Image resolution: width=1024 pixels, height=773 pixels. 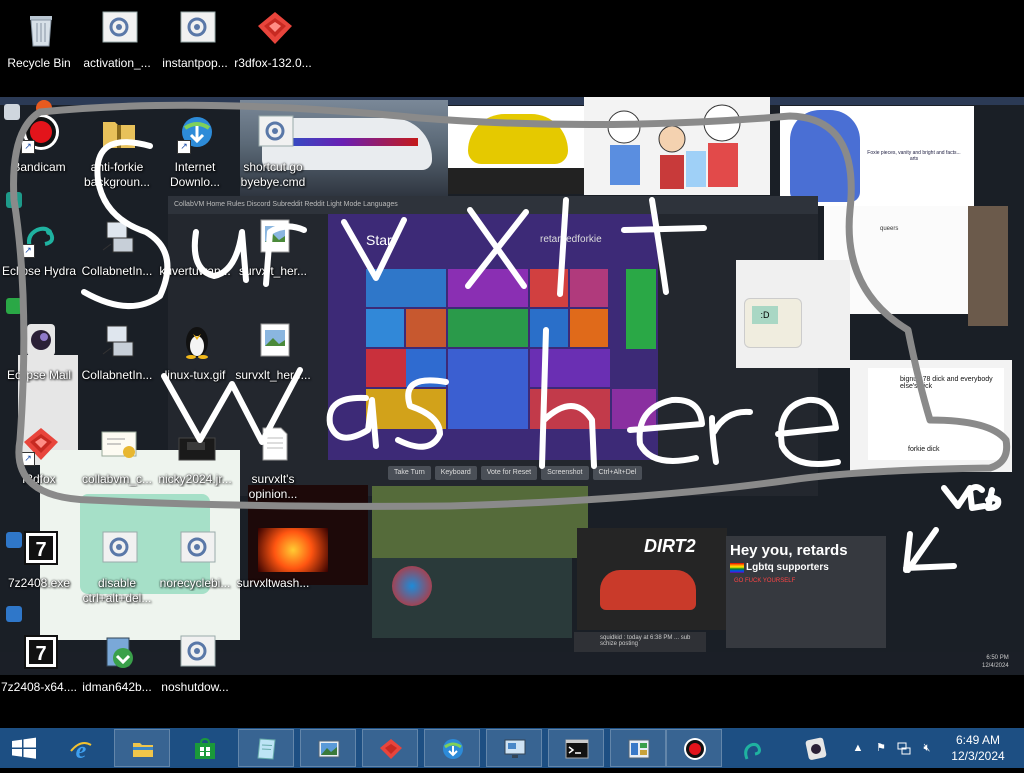 I want to click on taskbar-clock: 6:49 AM 12/3/2024, so click(x=978, y=748).